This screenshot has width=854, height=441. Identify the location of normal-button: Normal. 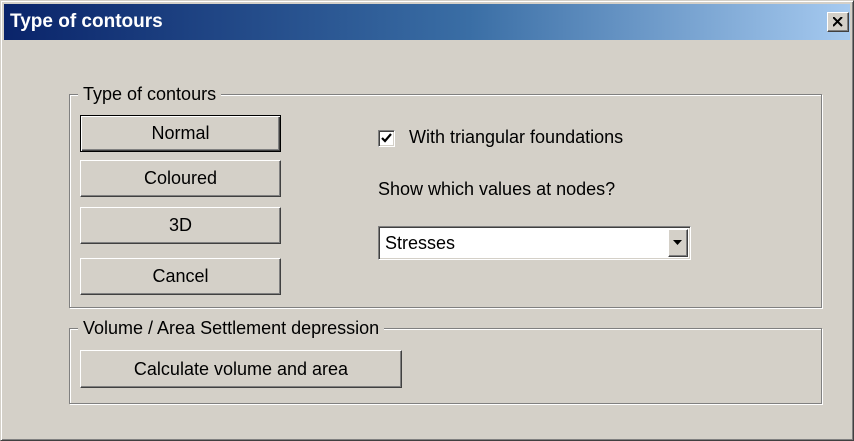
(180, 133).